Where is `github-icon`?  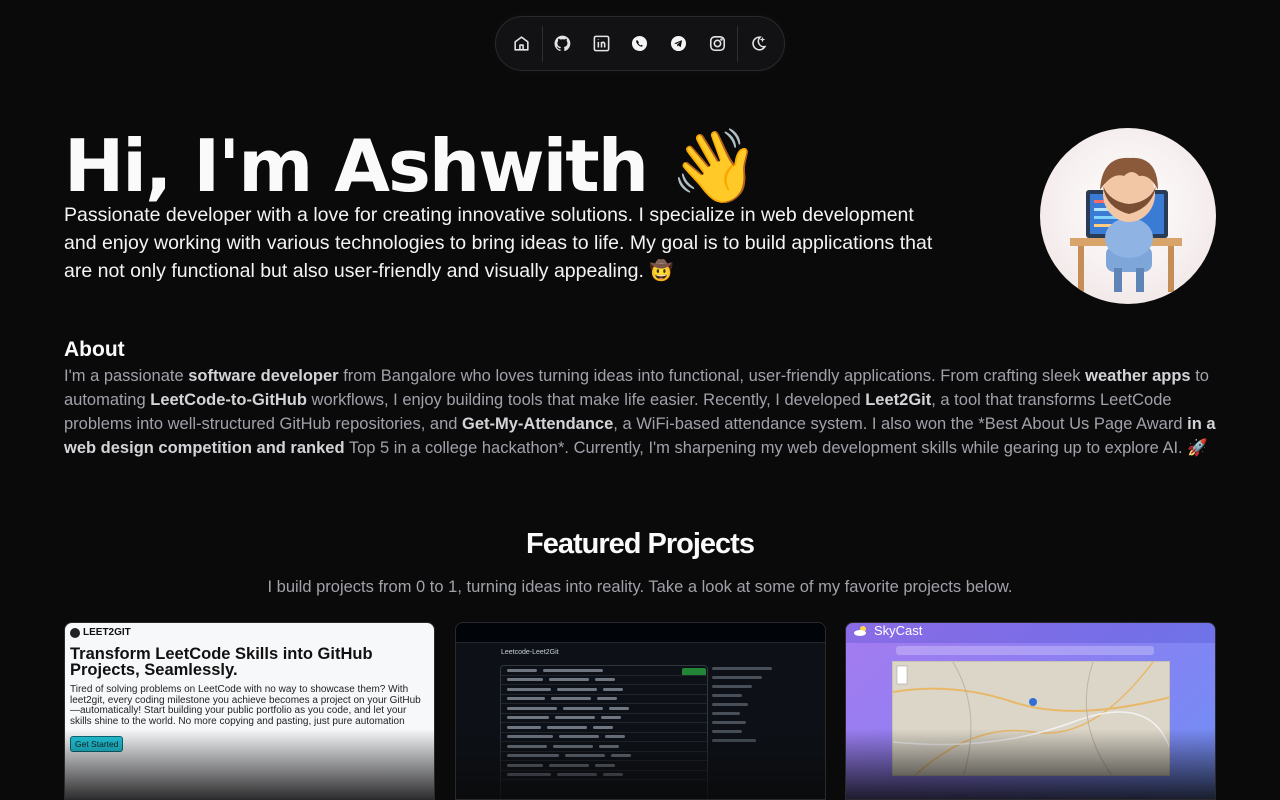 github-icon is located at coordinates (563, 44).